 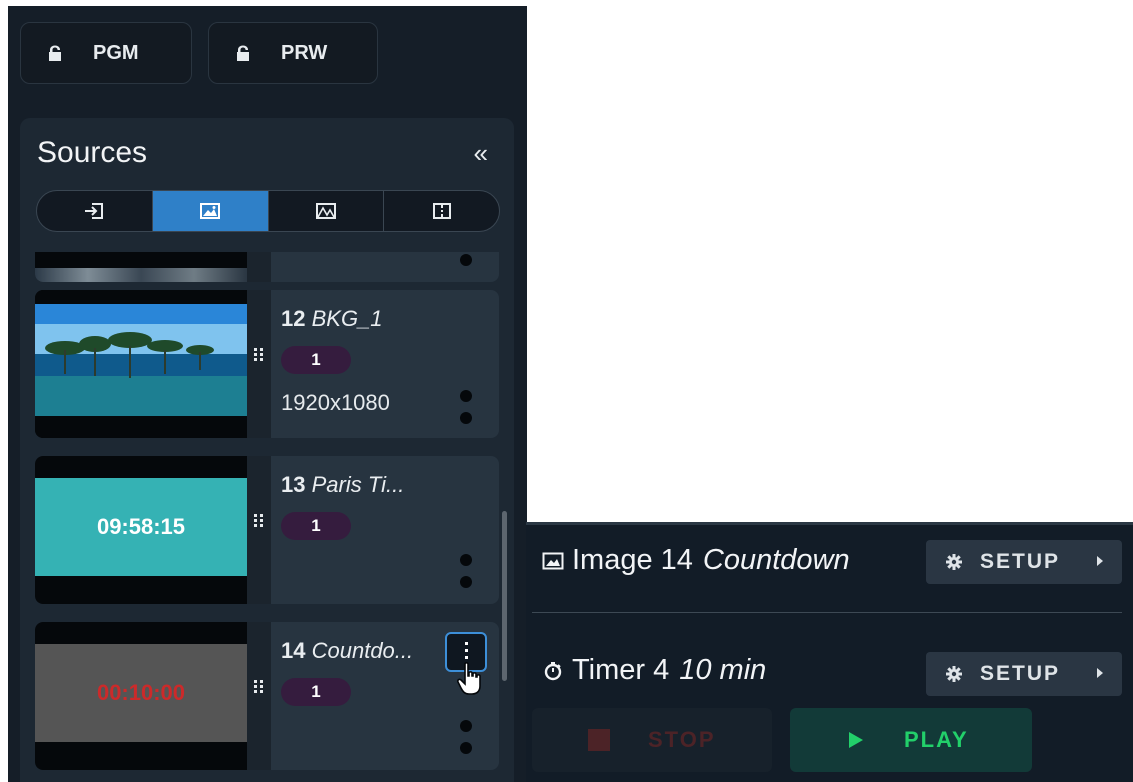 I want to click on item-title: 12 BKG_1, so click(x=332, y=319).